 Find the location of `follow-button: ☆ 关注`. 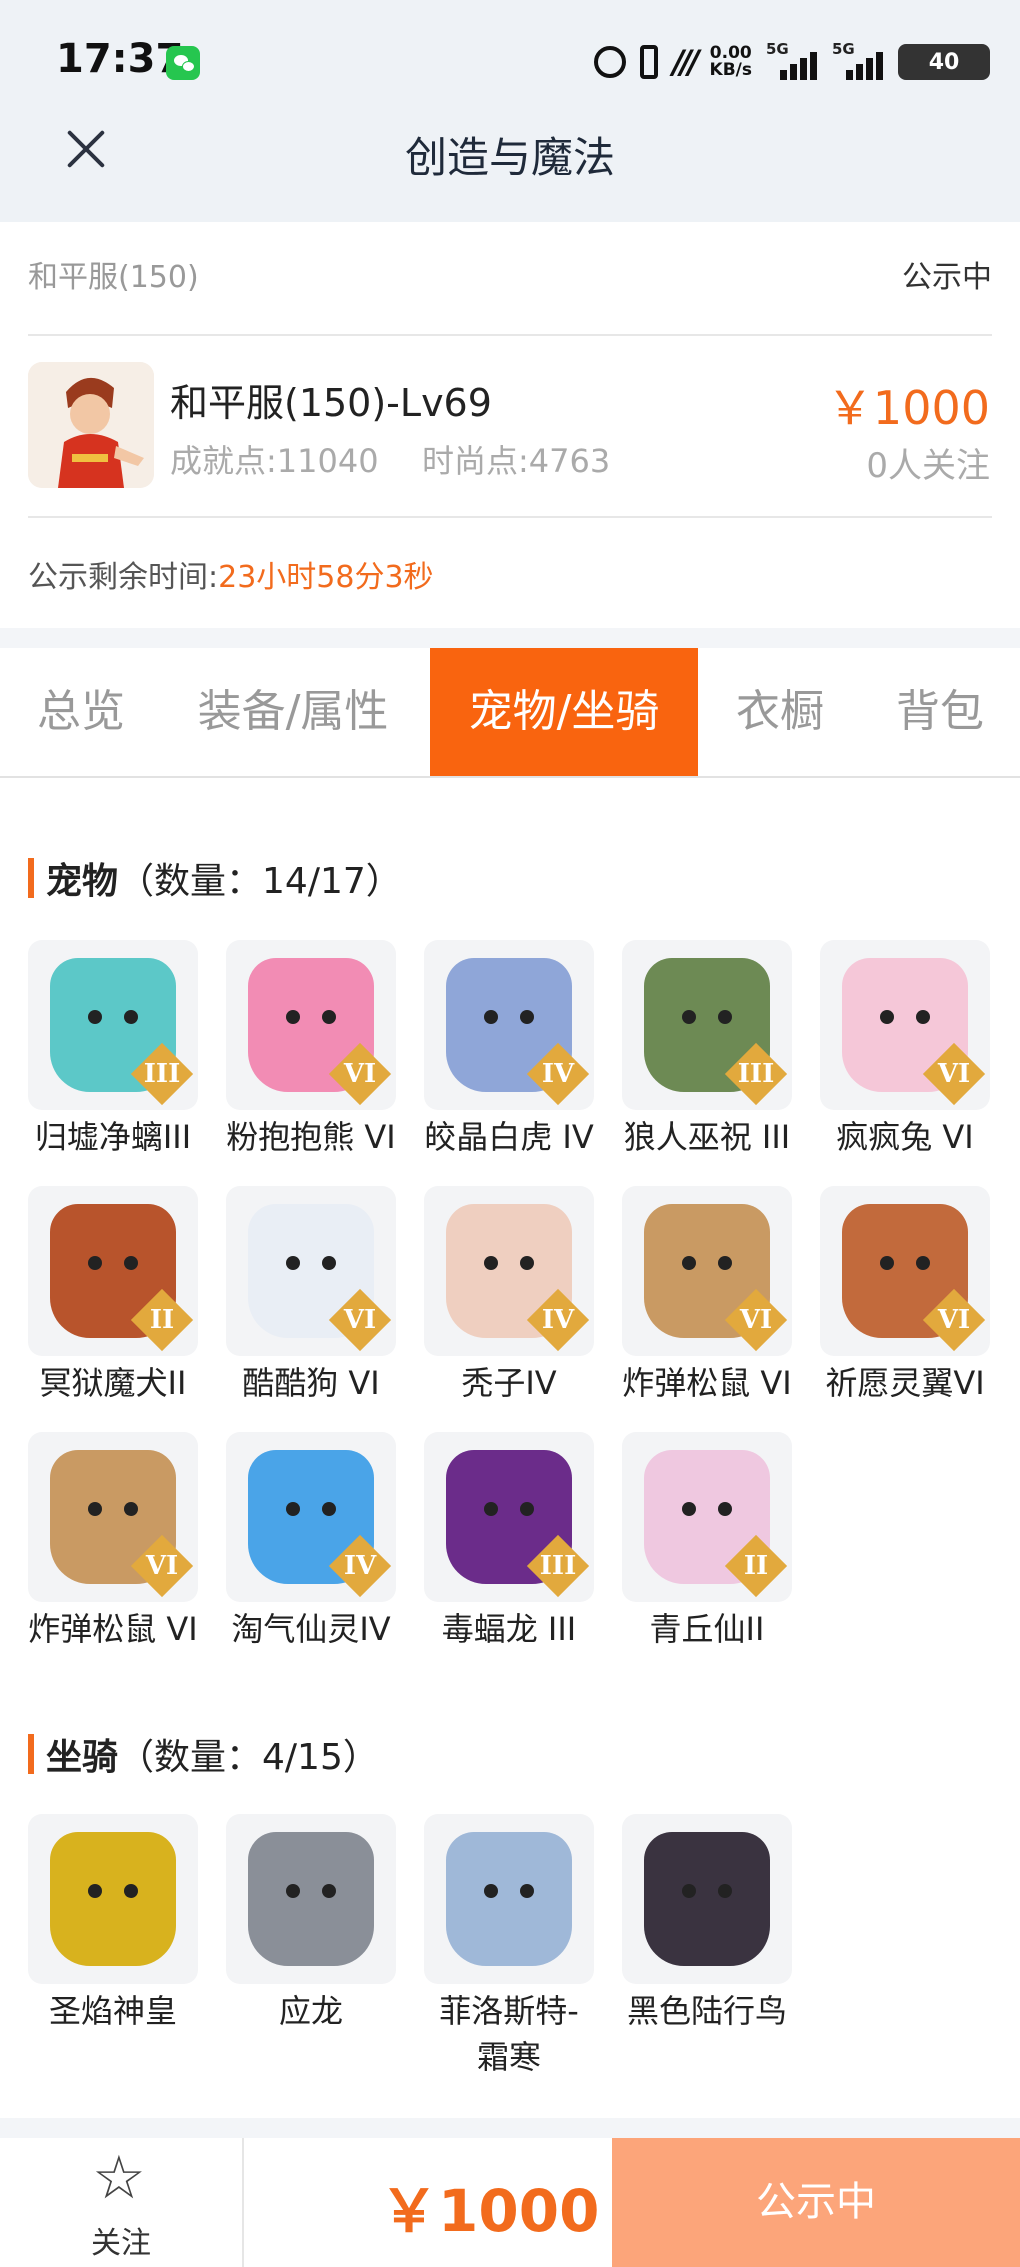

follow-button: ☆ 关注 is located at coordinates (122, 2202).